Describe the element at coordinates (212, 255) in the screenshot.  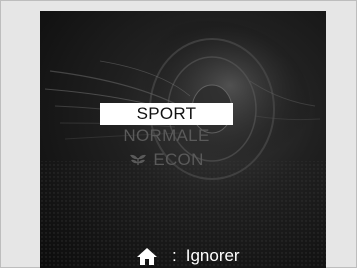
I see `footer-ignore-label: Ignorer` at that location.